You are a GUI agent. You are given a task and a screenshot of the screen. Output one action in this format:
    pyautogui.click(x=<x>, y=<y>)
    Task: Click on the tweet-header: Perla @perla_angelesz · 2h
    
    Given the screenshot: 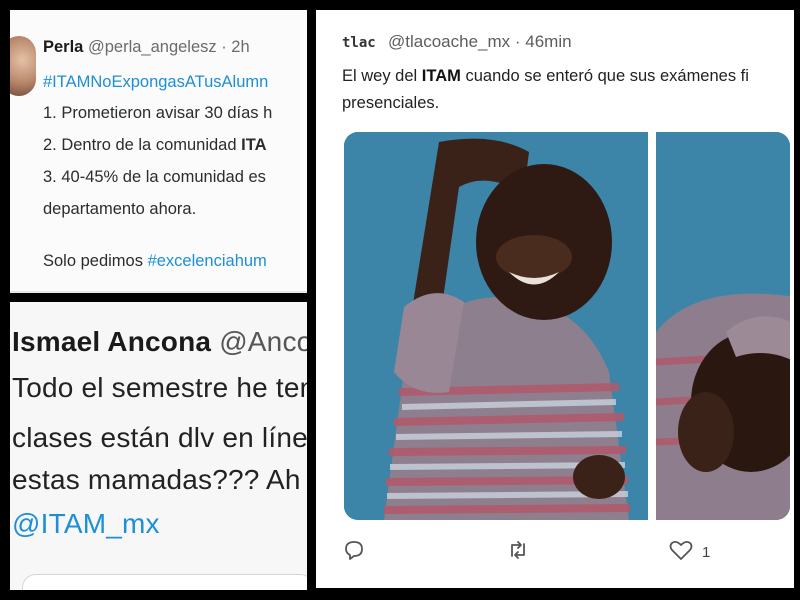 What is the action you would take?
    pyautogui.click(x=146, y=47)
    